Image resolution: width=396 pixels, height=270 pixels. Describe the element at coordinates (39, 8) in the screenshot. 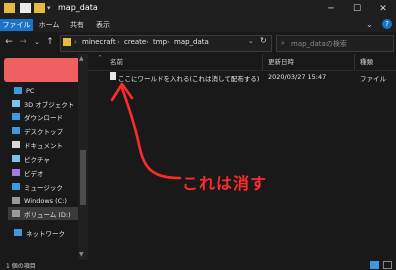

I see `new-folder-icon` at that location.